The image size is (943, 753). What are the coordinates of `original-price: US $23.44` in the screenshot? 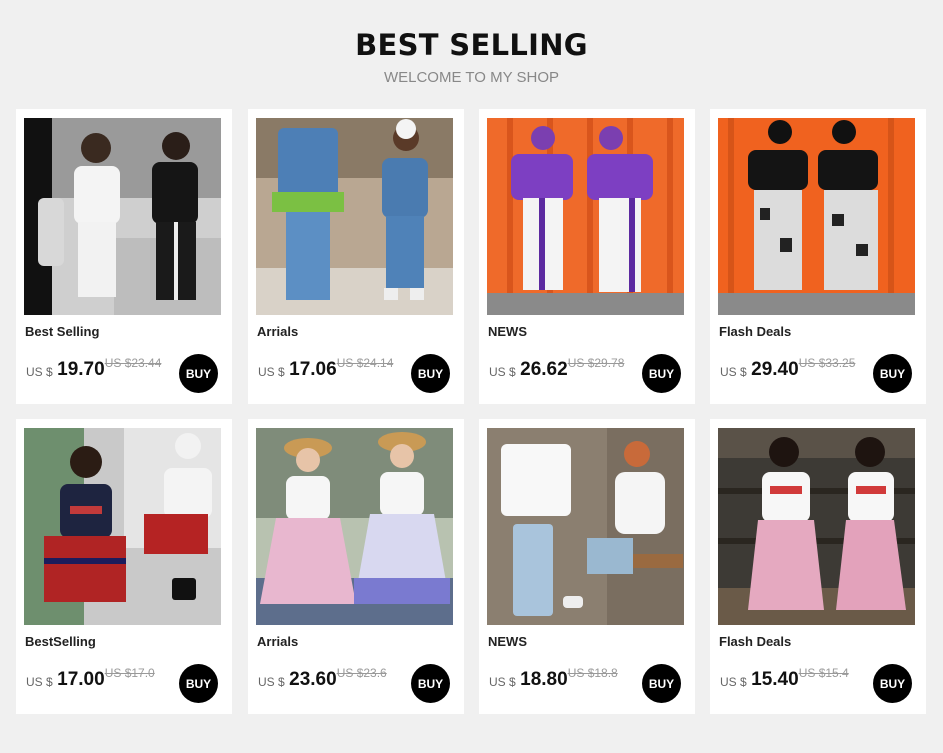 It's located at (133, 363).